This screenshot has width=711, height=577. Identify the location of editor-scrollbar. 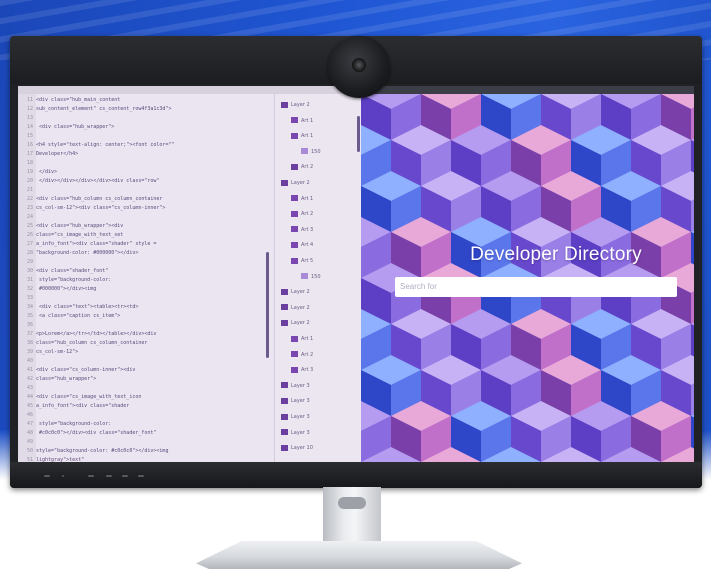
(267, 305).